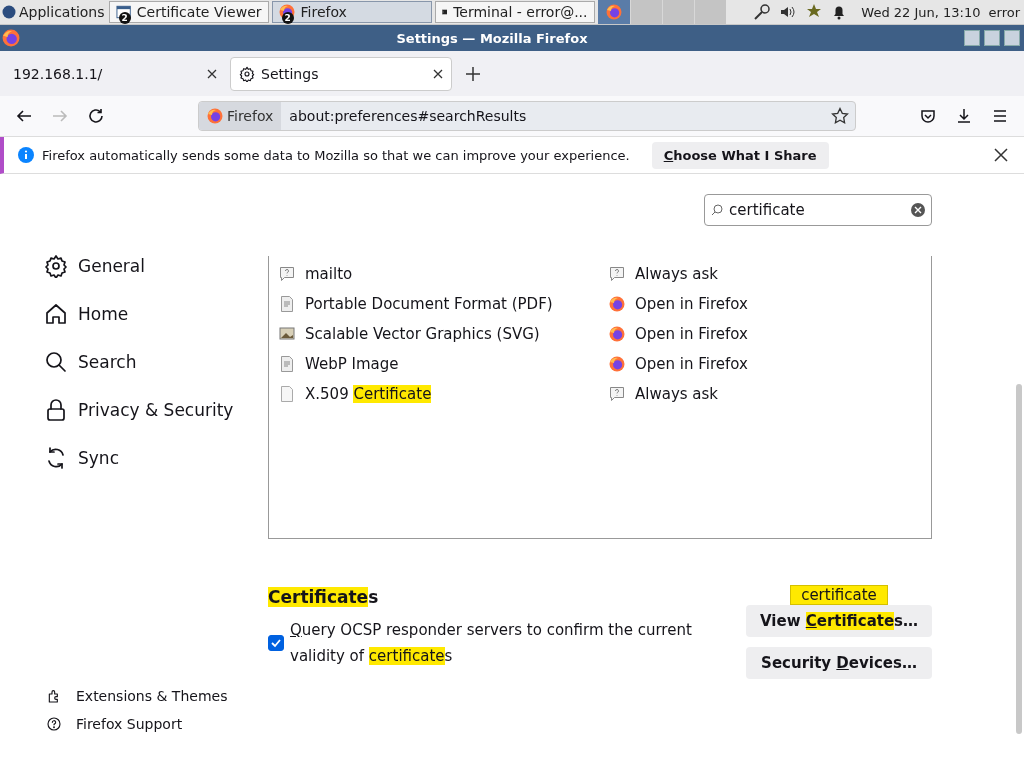 This screenshot has height=768, width=1024. Describe the element at coordinates (26, 155) in the screenshot. I see `info-icon` at that location.